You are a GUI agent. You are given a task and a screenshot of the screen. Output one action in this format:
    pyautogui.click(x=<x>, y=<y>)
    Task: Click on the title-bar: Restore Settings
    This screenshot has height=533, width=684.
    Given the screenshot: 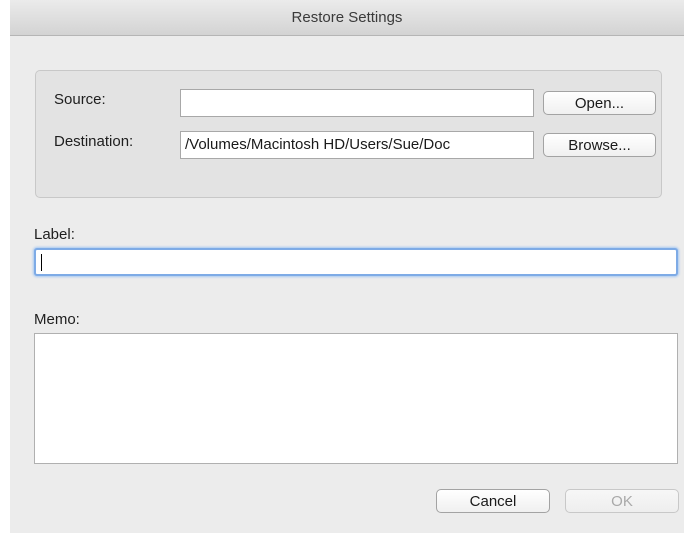 What is the action you would take?
    pyautogui.click(x=347, y=18)
    